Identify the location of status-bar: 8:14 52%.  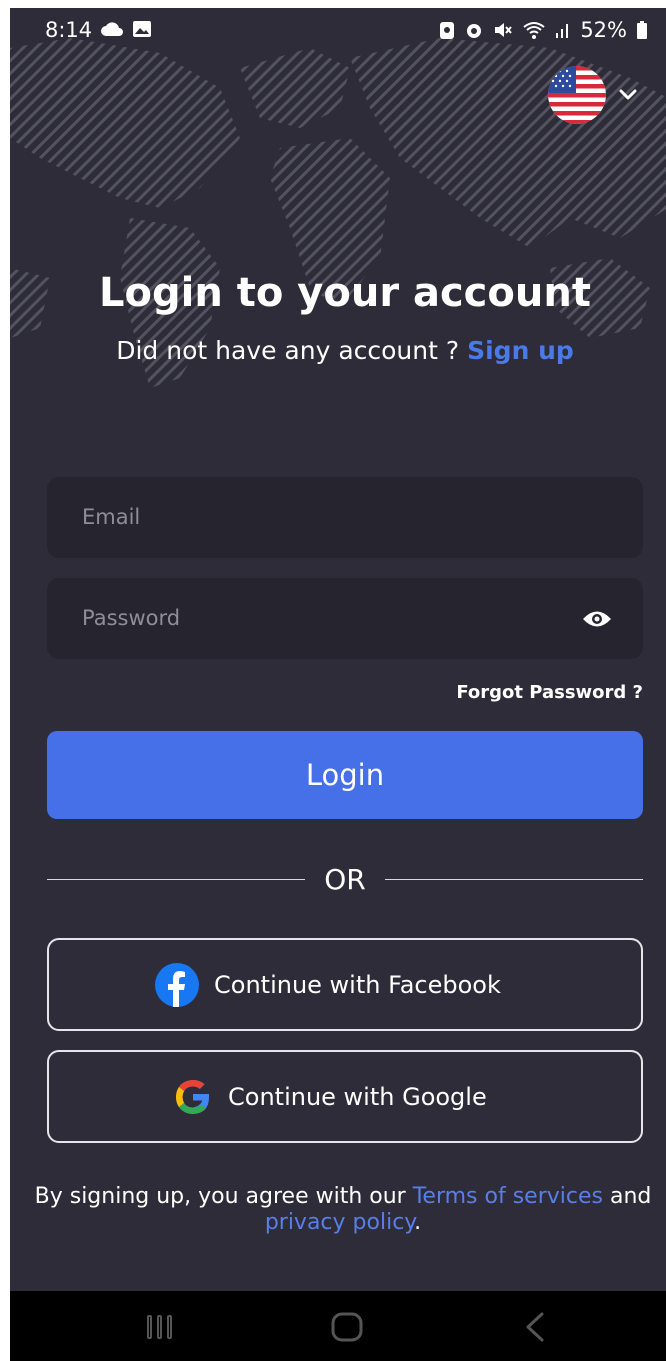
(338, 32).